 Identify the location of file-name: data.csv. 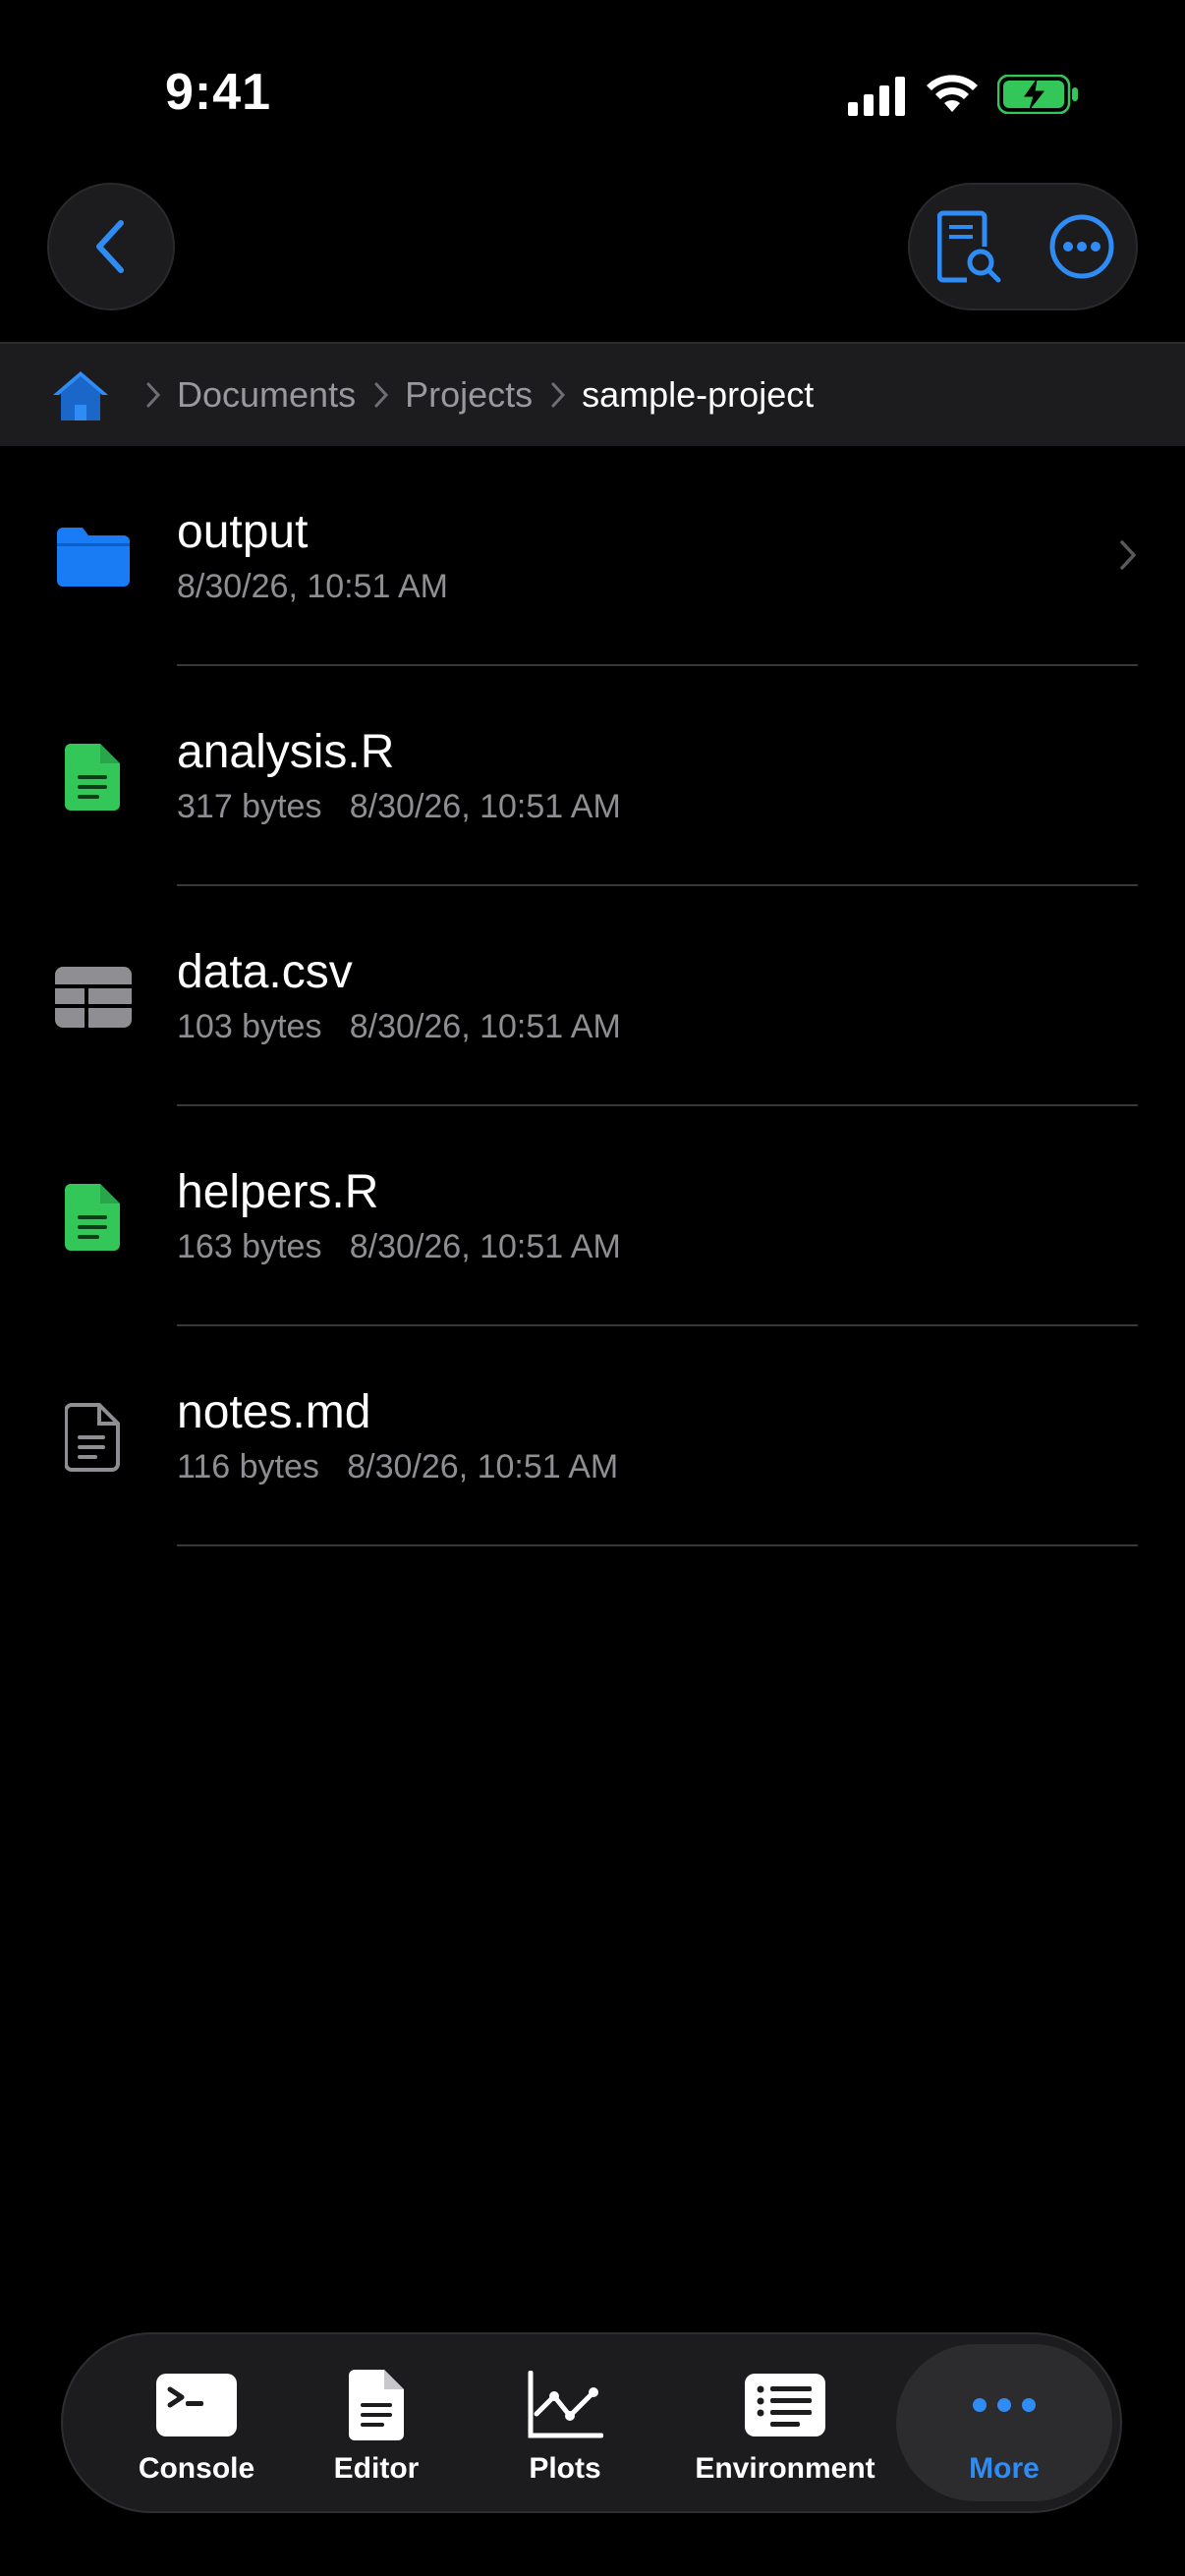
(265, 972).